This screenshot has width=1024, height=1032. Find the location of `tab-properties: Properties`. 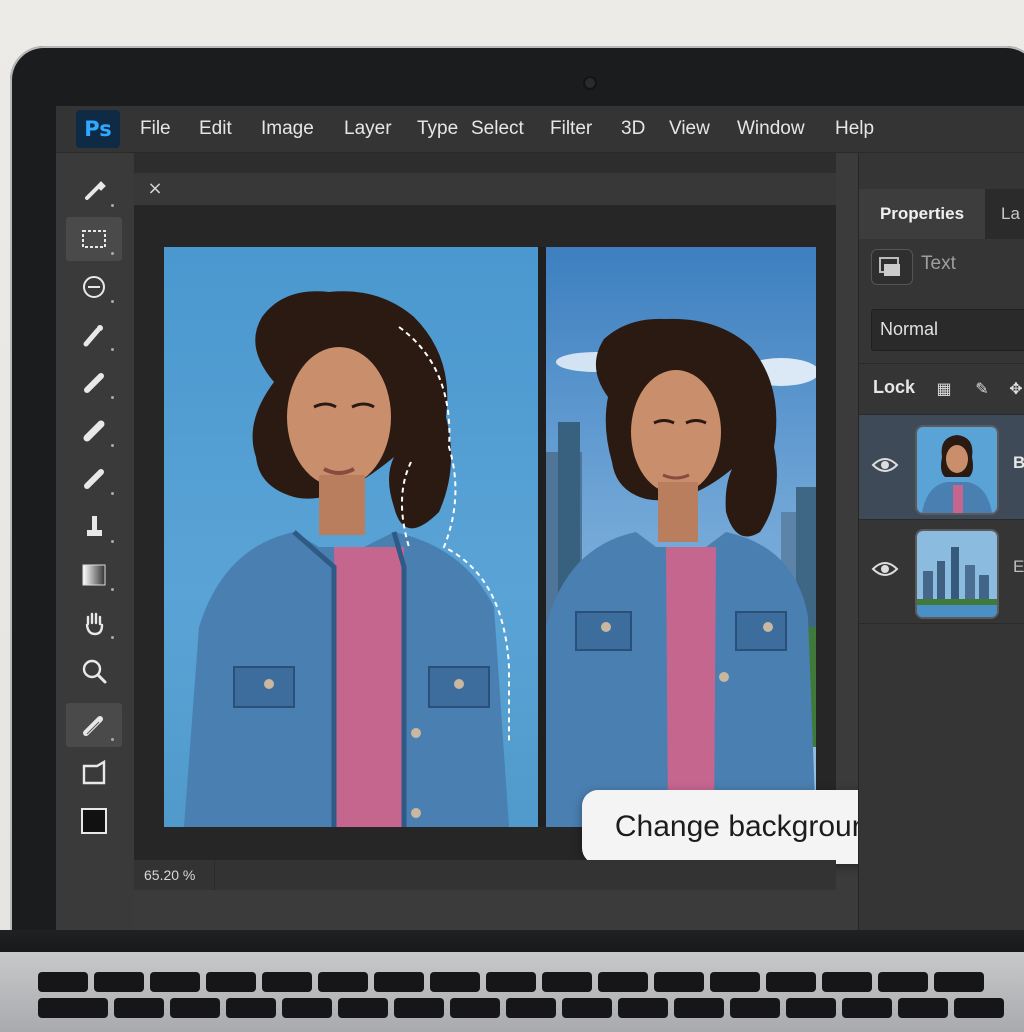

tab-properties: Properties is located at coordinates (922, 214).